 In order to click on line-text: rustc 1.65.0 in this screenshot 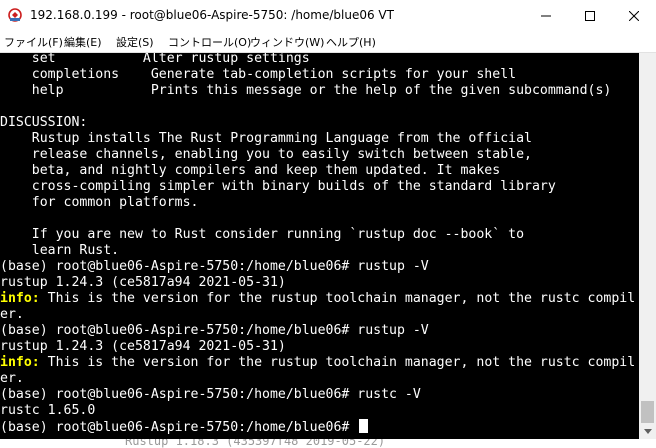, I will do `click(48, 410)`.